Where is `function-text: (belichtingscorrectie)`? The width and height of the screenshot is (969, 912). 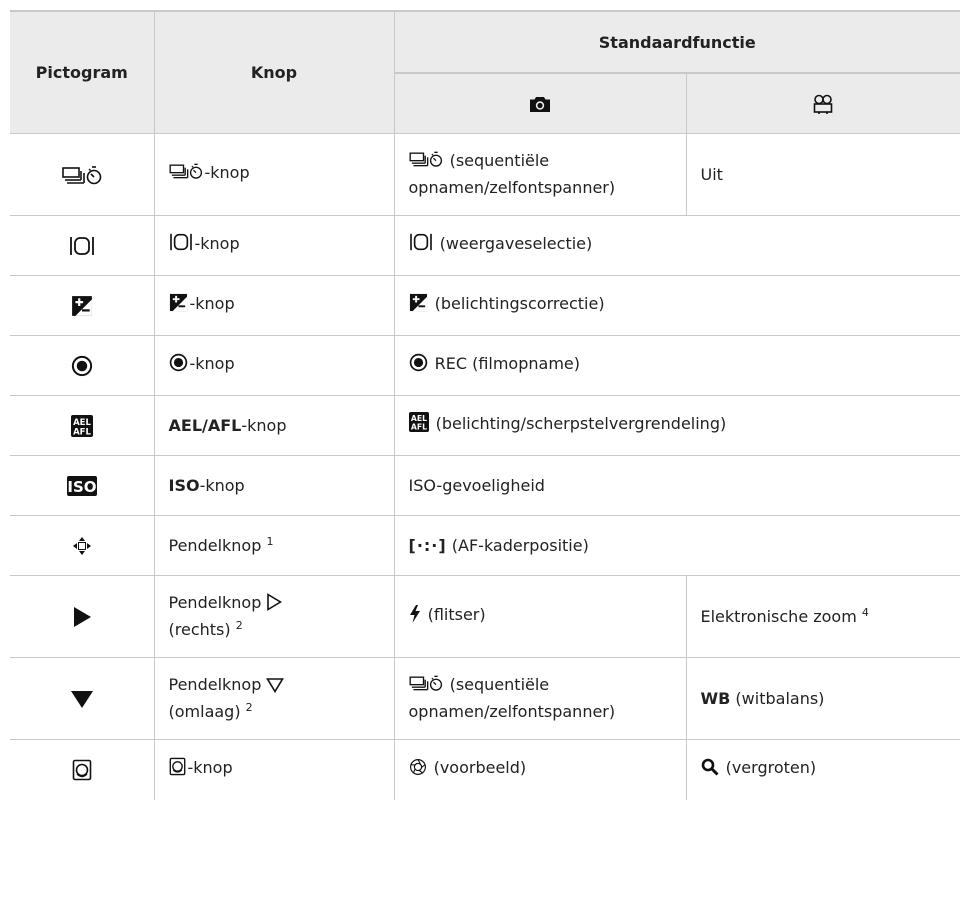
function-text: (belichtingscorrectie) is located at coordinates (517, 303).